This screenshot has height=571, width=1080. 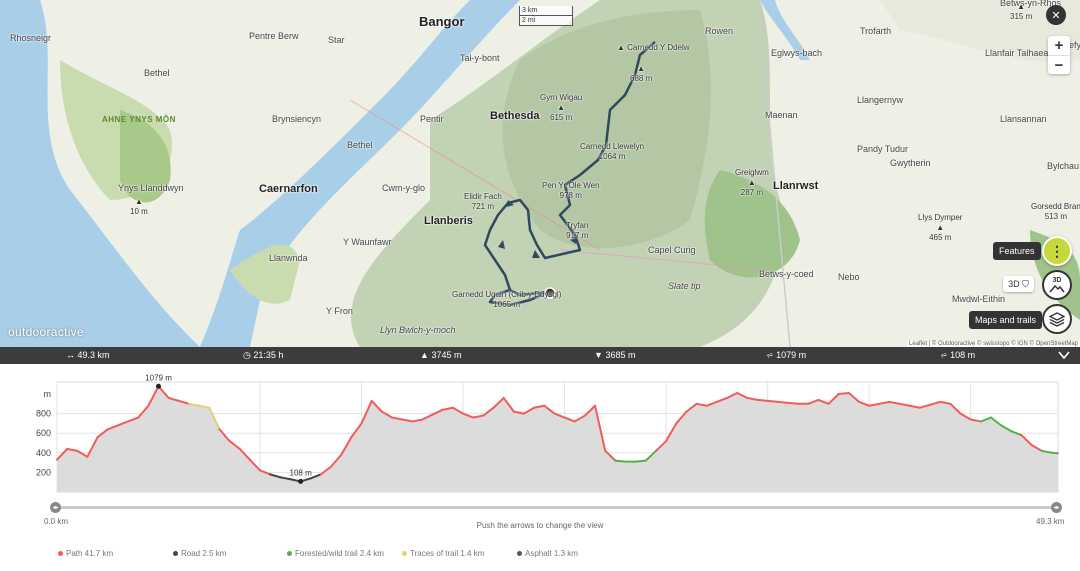 What do you see at coordinates (940, 227) in the screenshot?
I see `peak-label: Llys Dymper ▲ 465 m` at bounding box center [940, 227].